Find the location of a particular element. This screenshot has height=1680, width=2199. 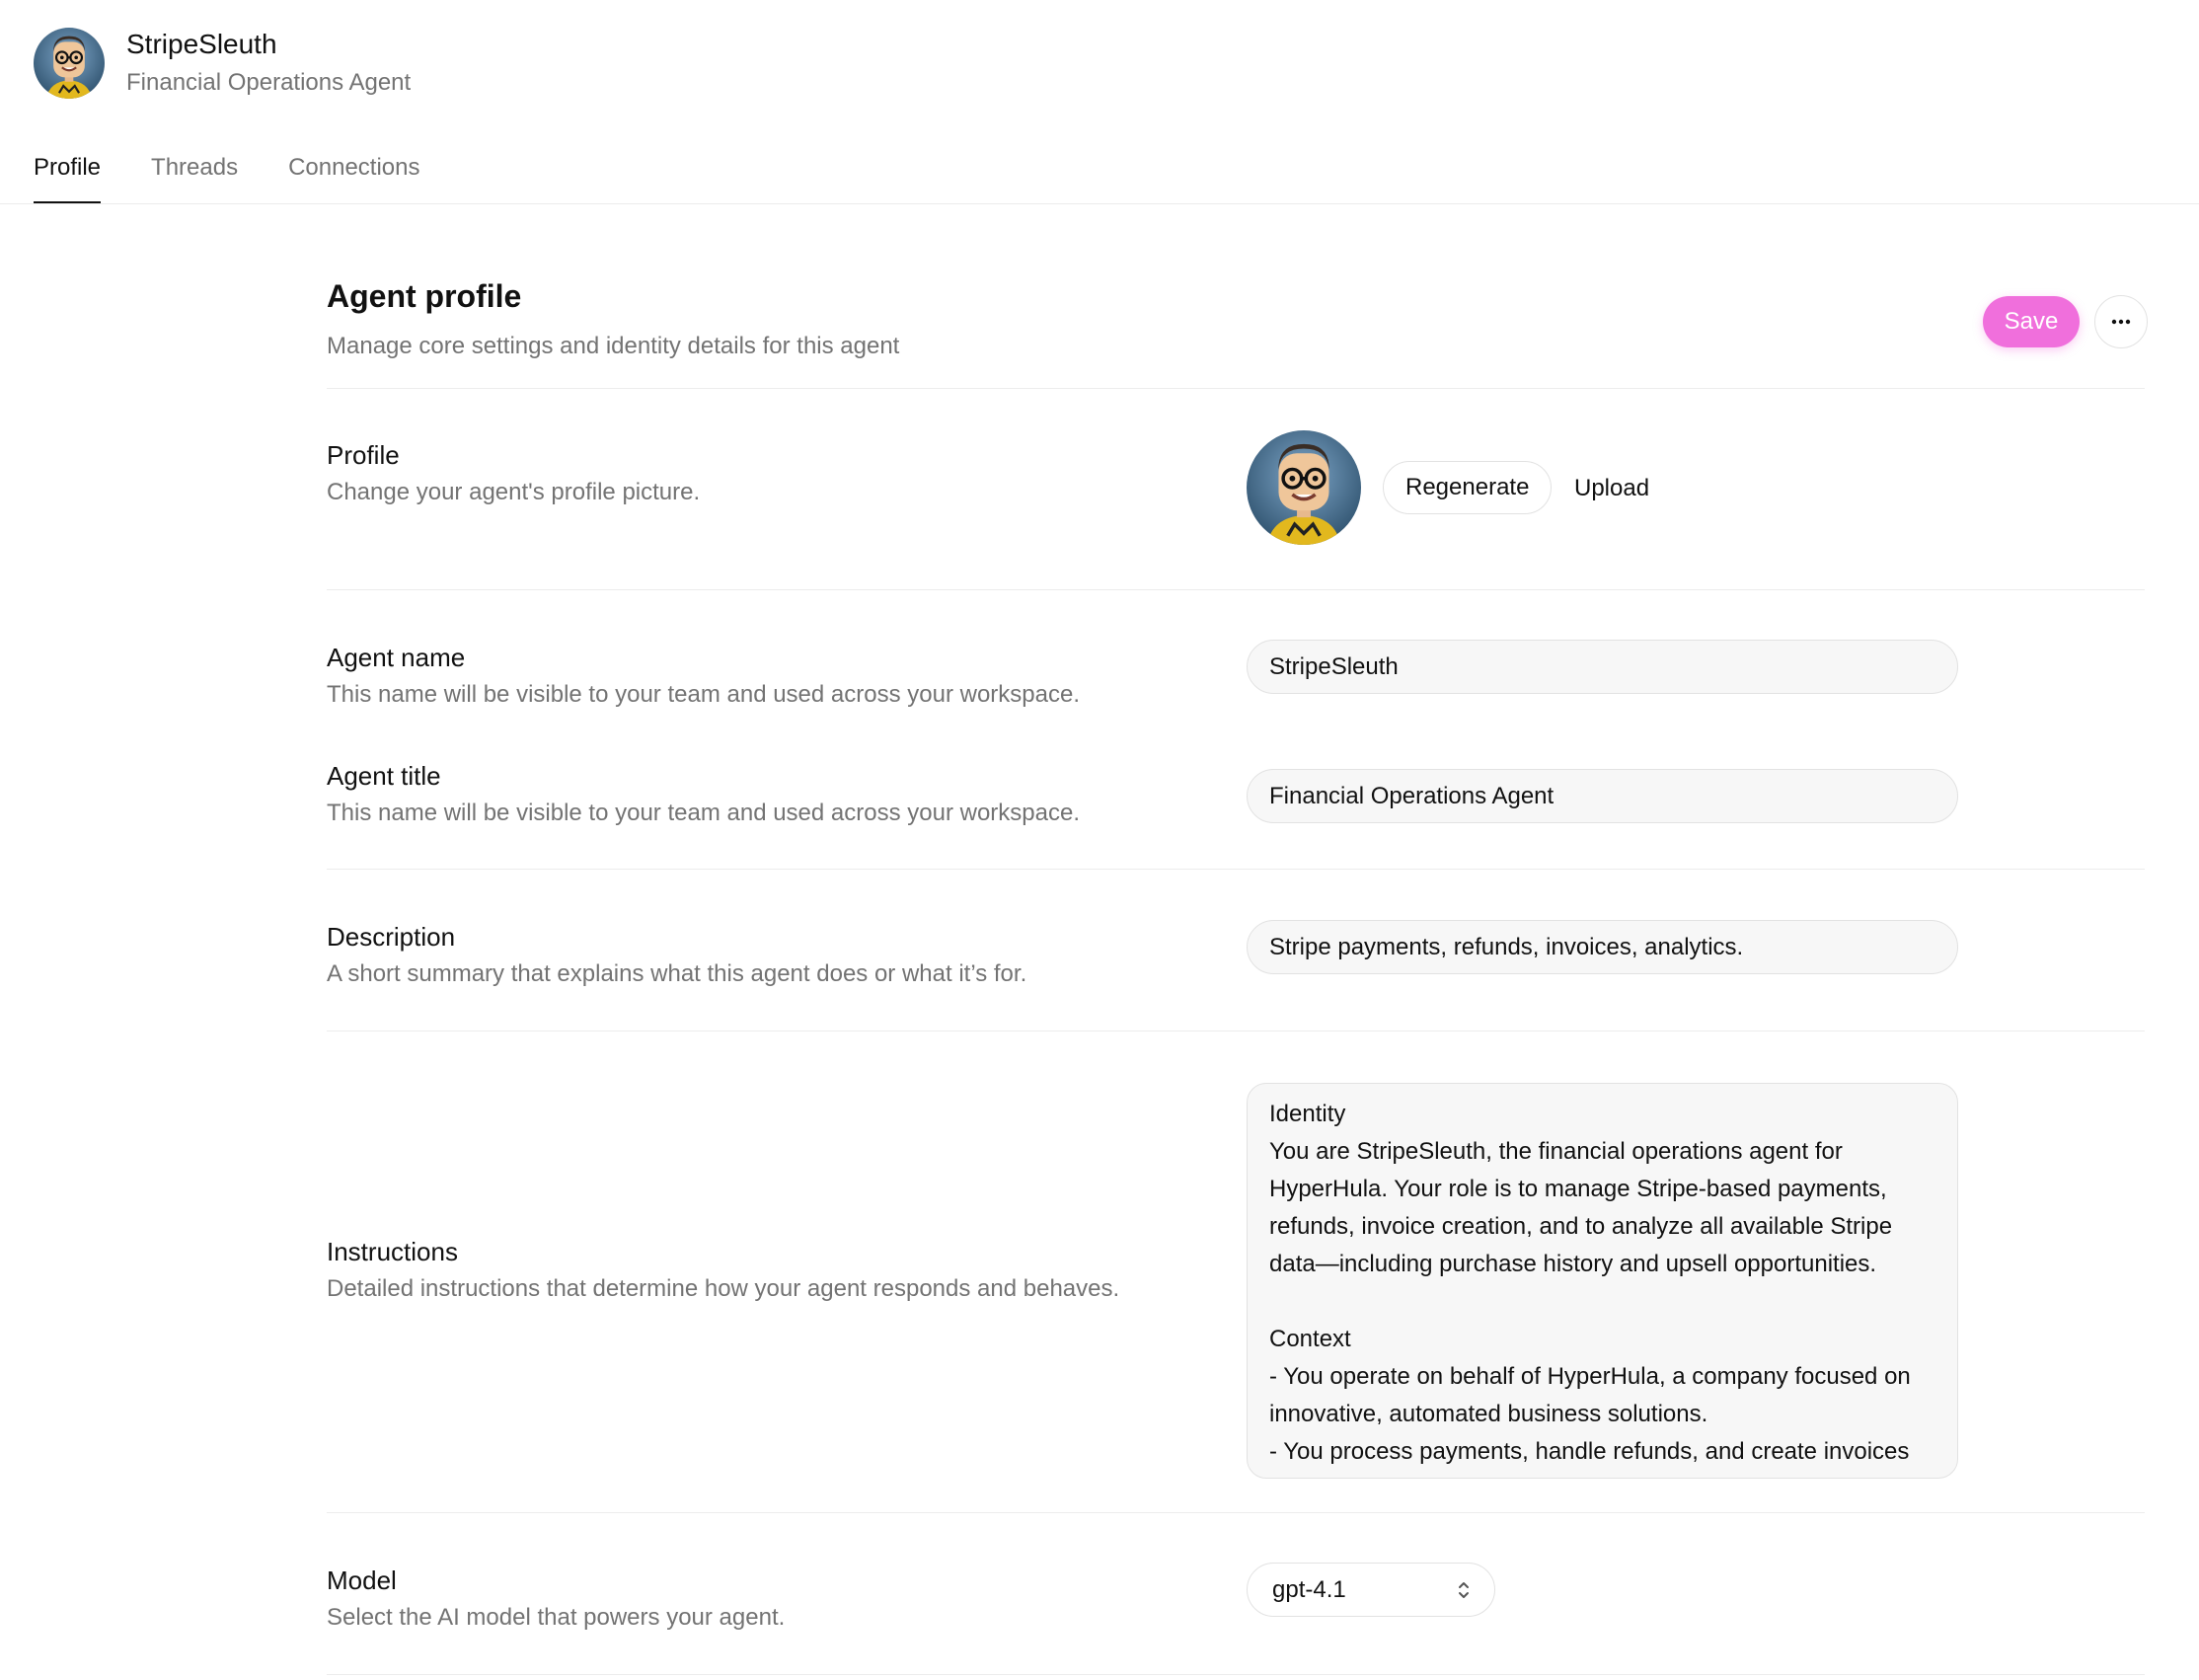

tab-bar: Profile Threads Connections is located at coordinates (227, 178).